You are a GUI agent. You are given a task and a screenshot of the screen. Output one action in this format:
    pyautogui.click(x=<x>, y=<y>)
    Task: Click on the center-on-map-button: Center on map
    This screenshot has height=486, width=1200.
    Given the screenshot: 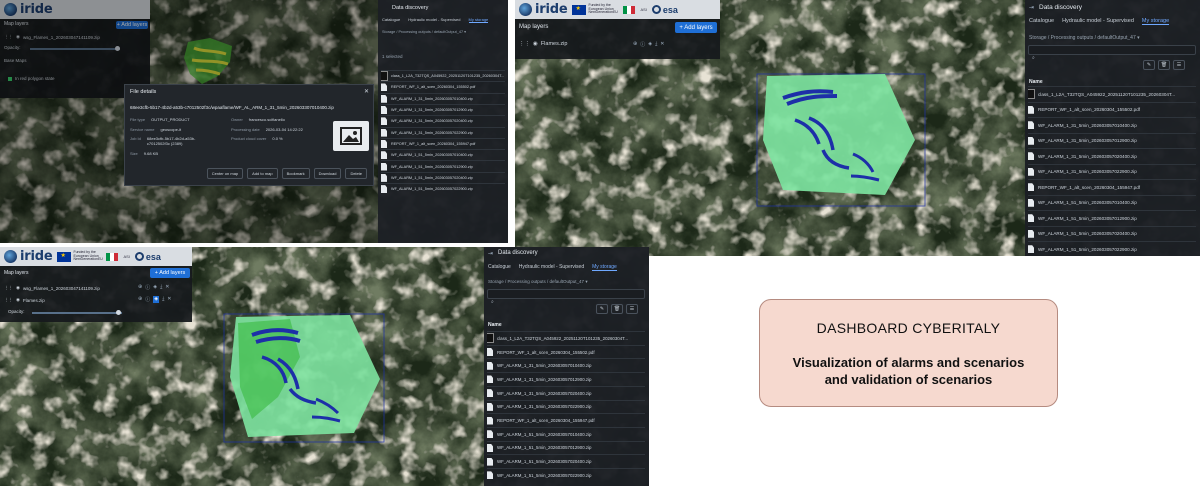 What is the action you would take?
    pyautogui.click(x=225, y=173)
    